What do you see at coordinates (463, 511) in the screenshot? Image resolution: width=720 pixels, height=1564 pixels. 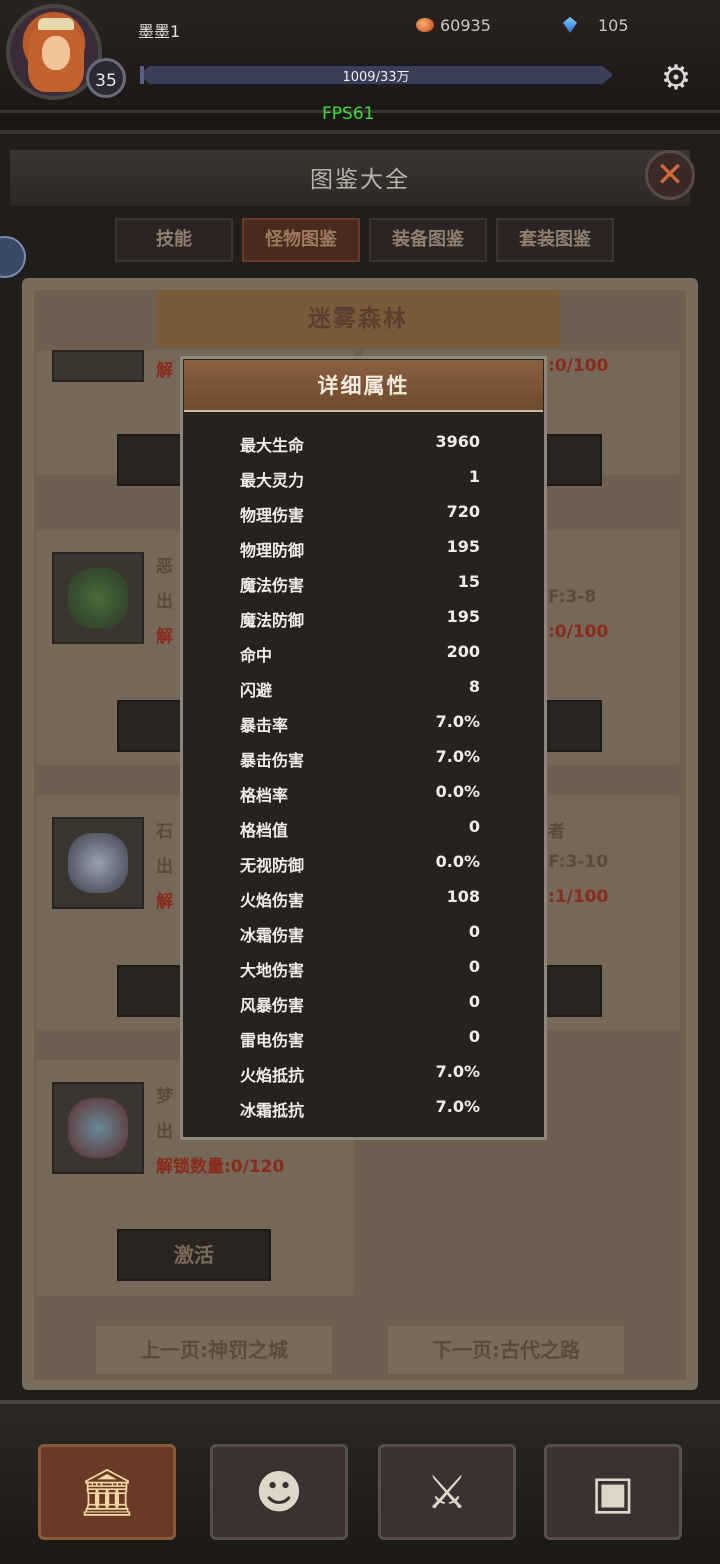 I see `attribute-value: 720` at bounding box center [463, 511].